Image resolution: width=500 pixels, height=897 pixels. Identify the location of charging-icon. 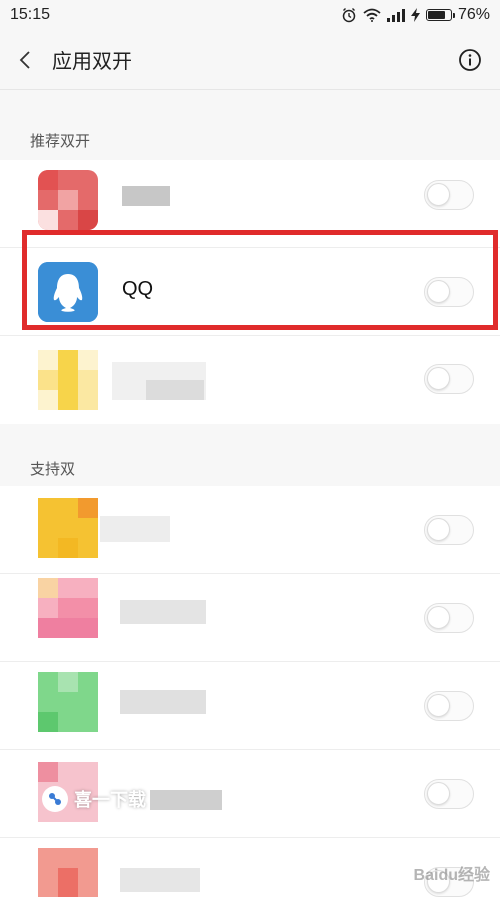
(415, 15).